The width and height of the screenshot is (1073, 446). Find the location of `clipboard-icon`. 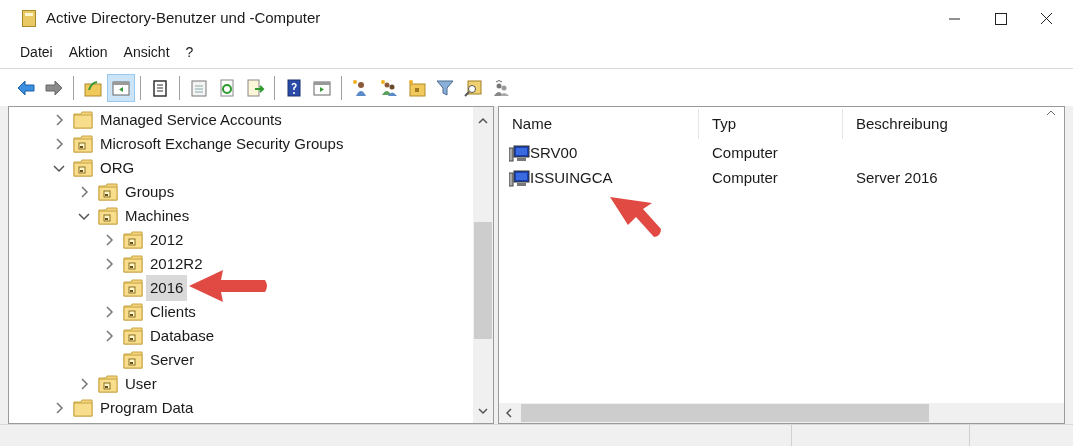

clipboard-icon is located at coordinates (160, 87).